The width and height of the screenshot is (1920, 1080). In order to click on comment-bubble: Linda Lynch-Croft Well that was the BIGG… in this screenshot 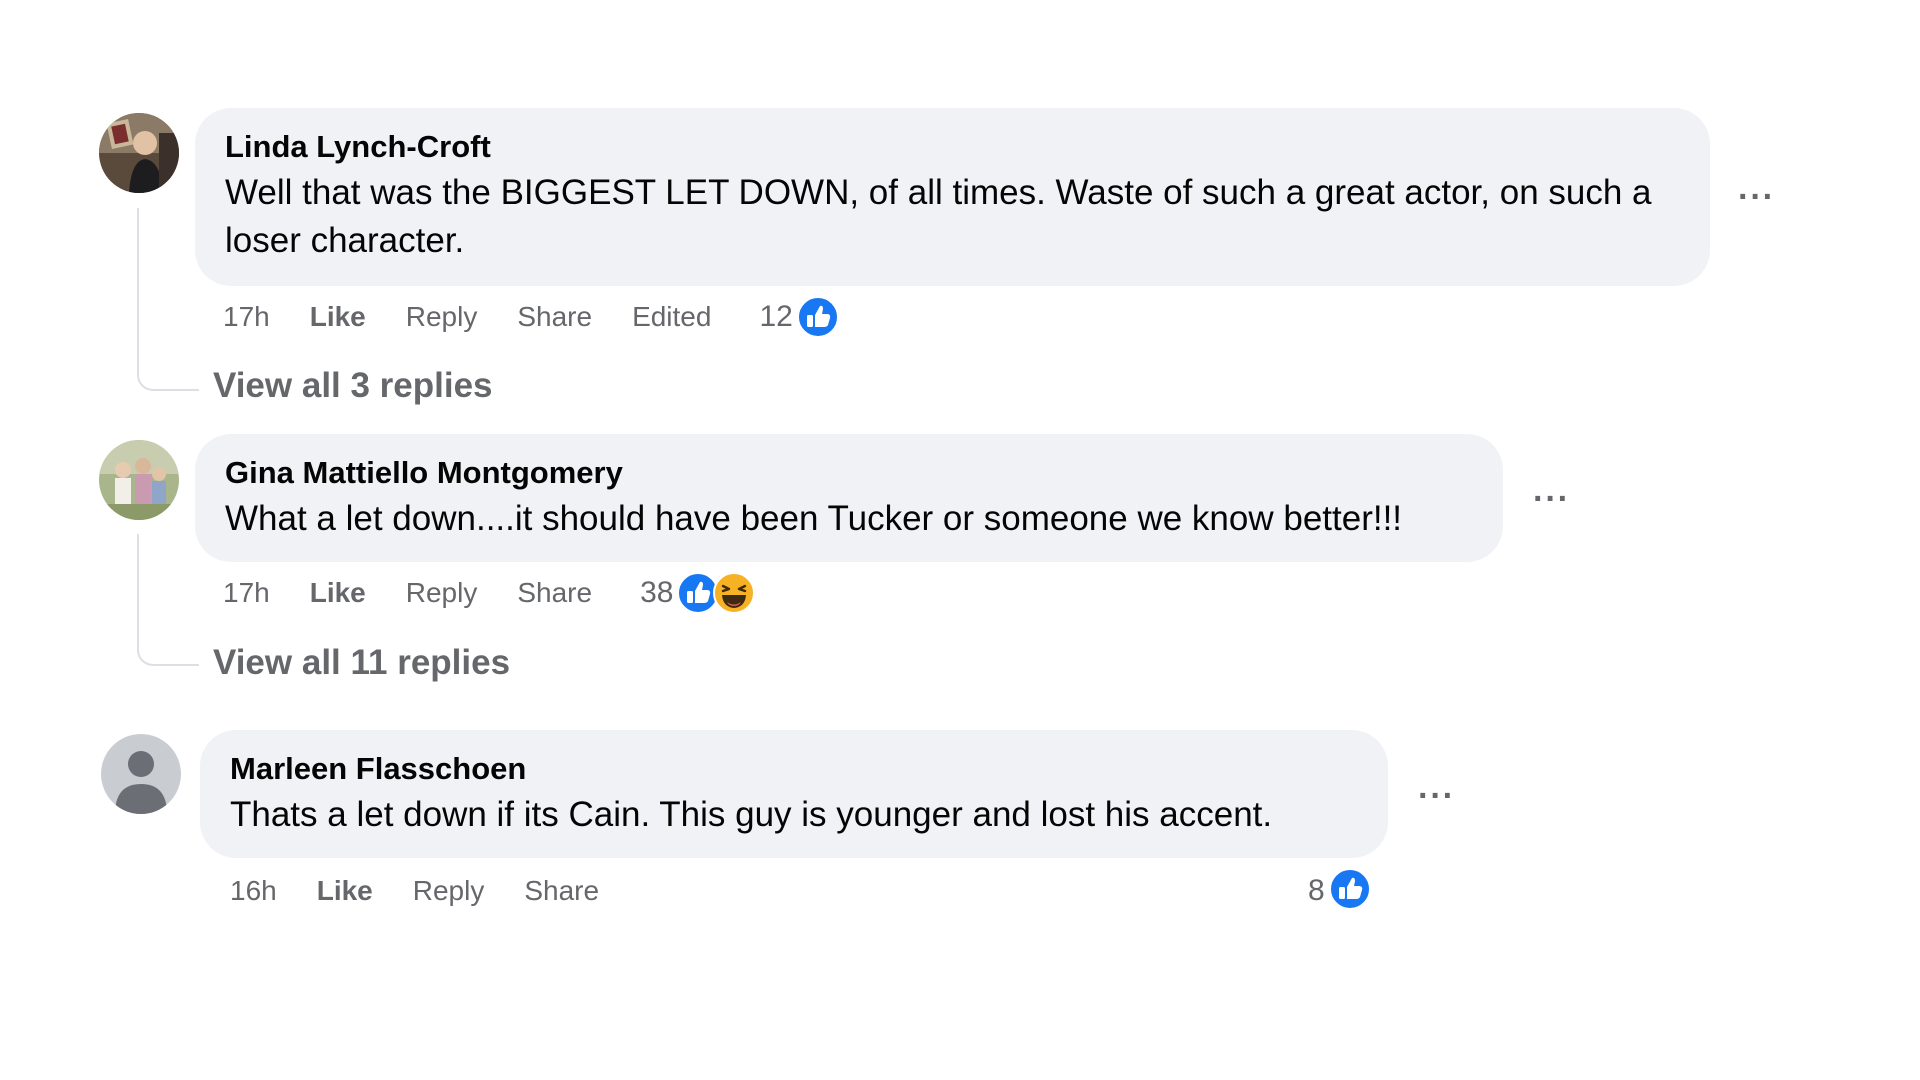, I will do `click(952, 197)`.